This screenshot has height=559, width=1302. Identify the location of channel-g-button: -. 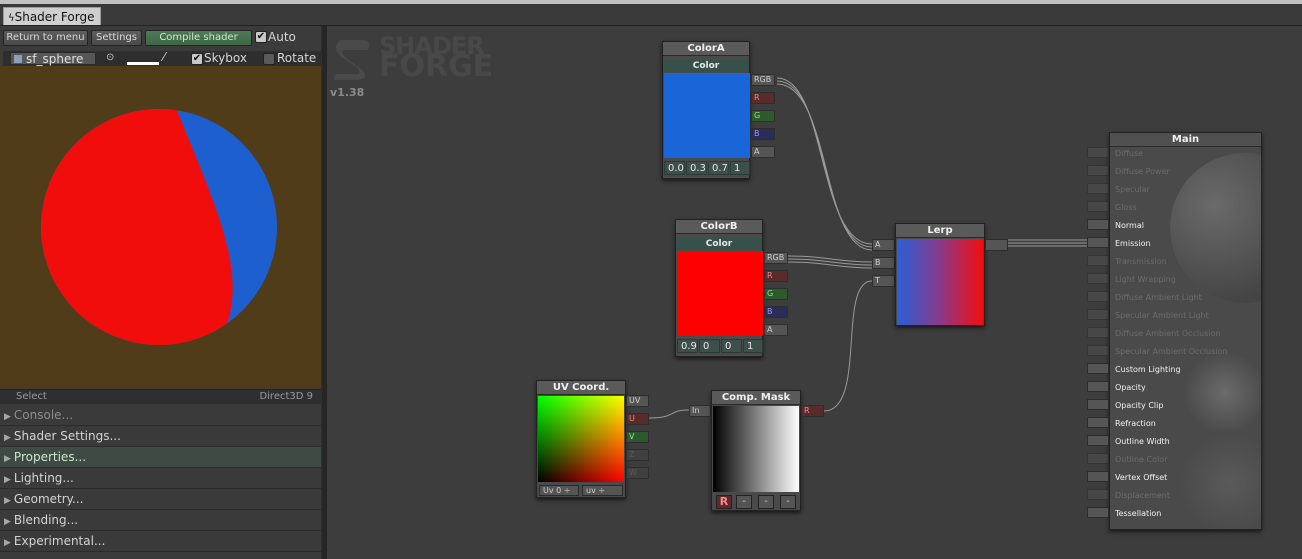
(744, 502).